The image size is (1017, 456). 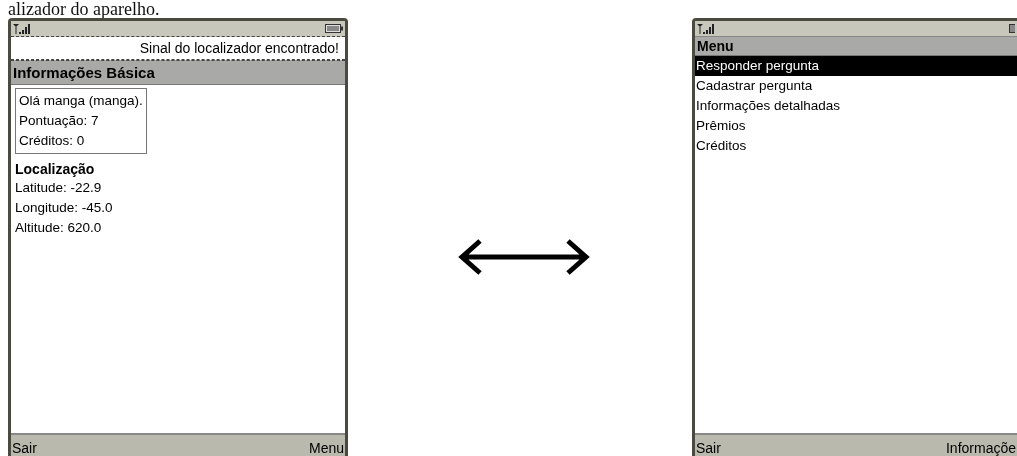 What do you see at coordinates (856, 146) in the screenshot?
I see `menu-item: Créditos` at bounding box center [856, 146].